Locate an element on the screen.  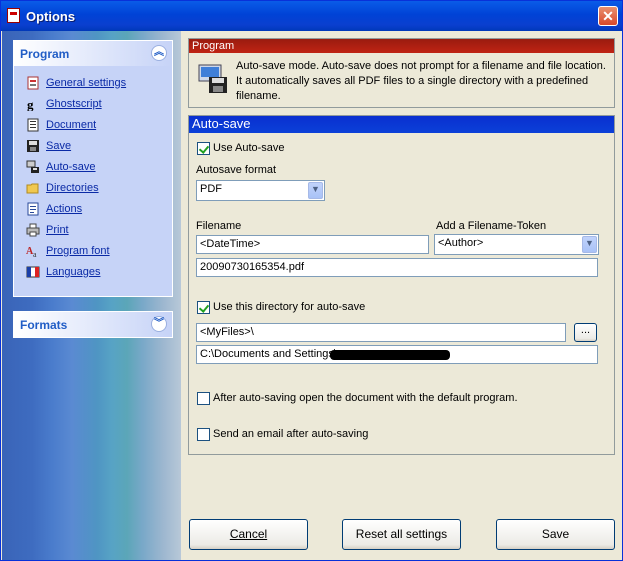
collapse-chevron-icon: ︽ is located at coordinates (159, 53).